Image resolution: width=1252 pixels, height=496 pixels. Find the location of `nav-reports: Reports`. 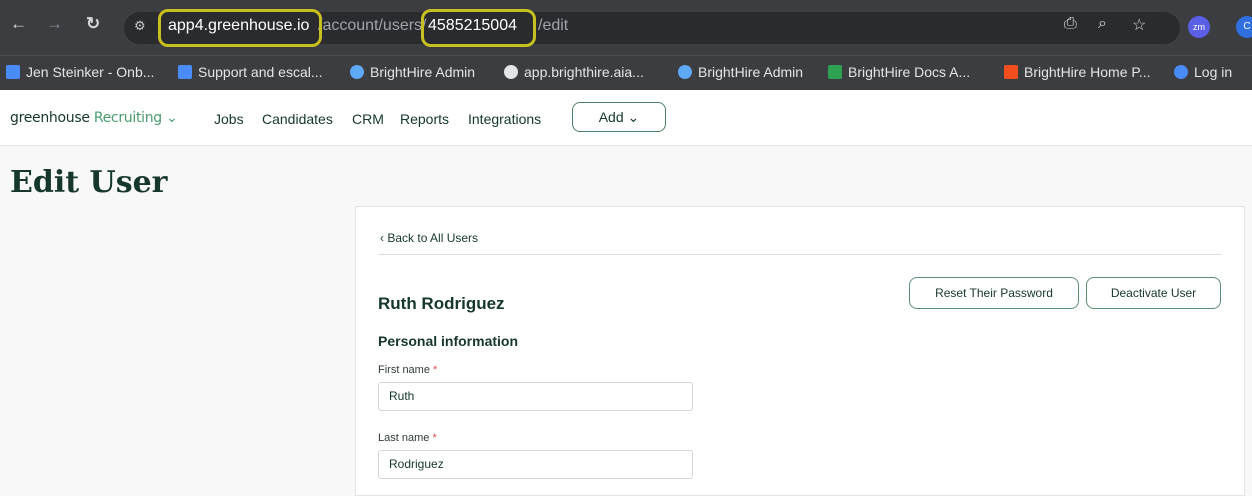

nav-reports: Reports is located at coordinates (424, 119).